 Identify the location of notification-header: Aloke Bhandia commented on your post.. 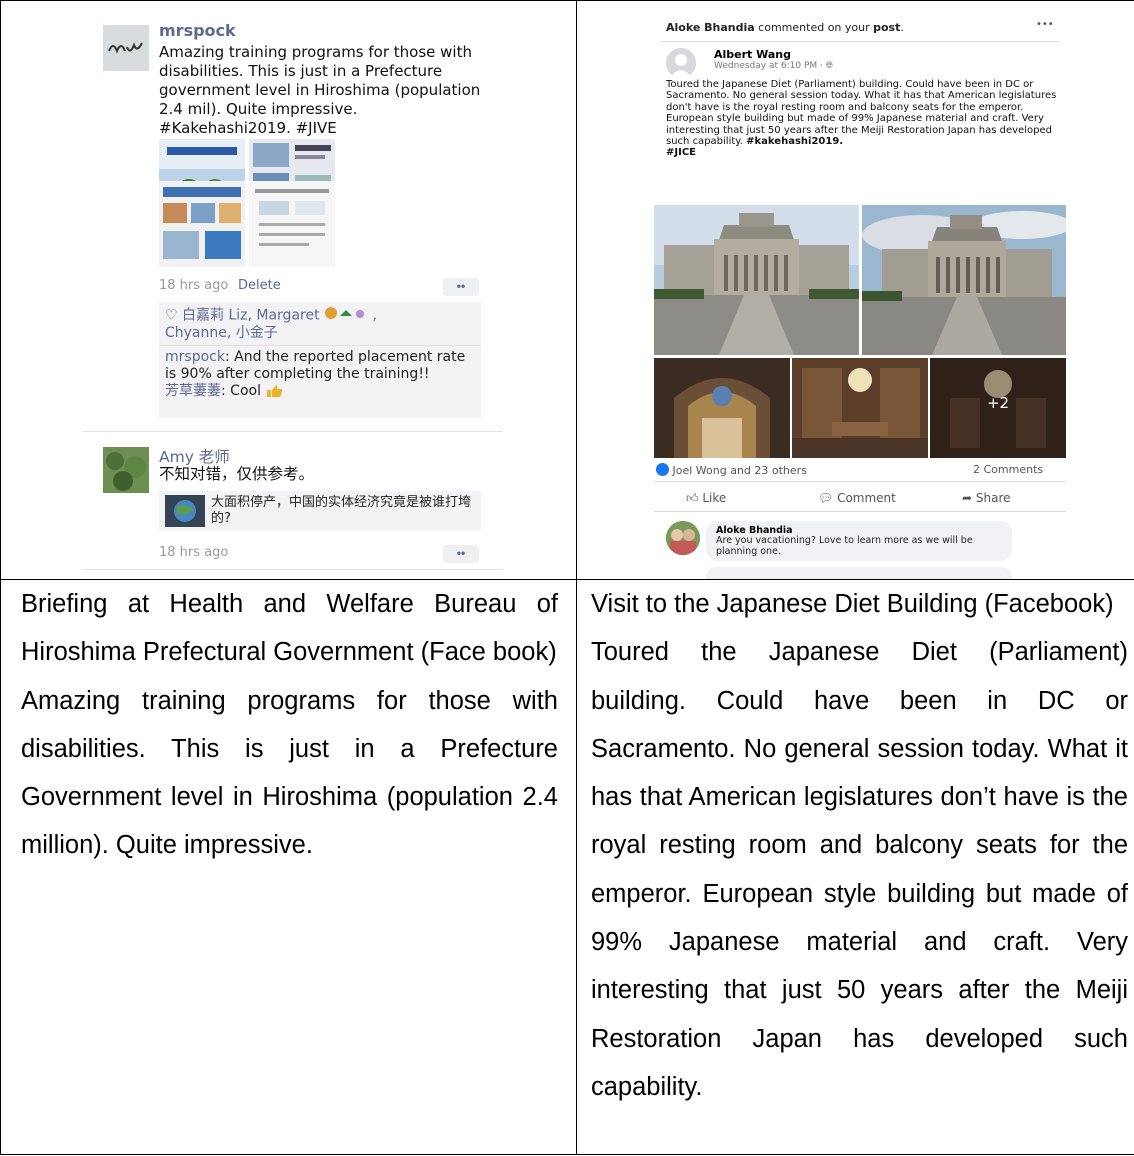
(785, 27).